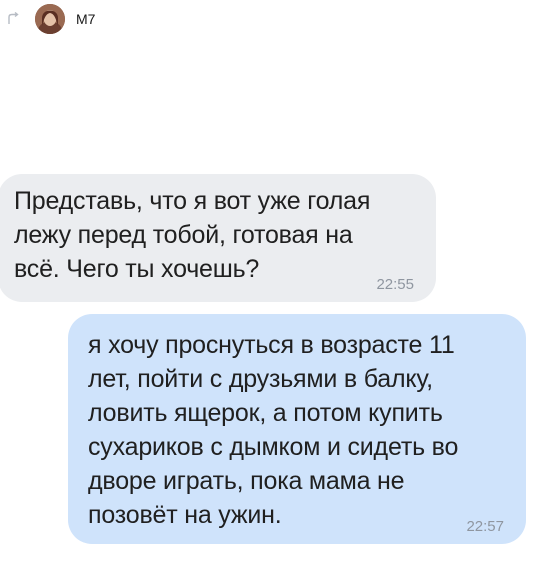 Image resolution: width=544 pixels, height=566 pixels. I want to click on avatar, so click(50, 19).